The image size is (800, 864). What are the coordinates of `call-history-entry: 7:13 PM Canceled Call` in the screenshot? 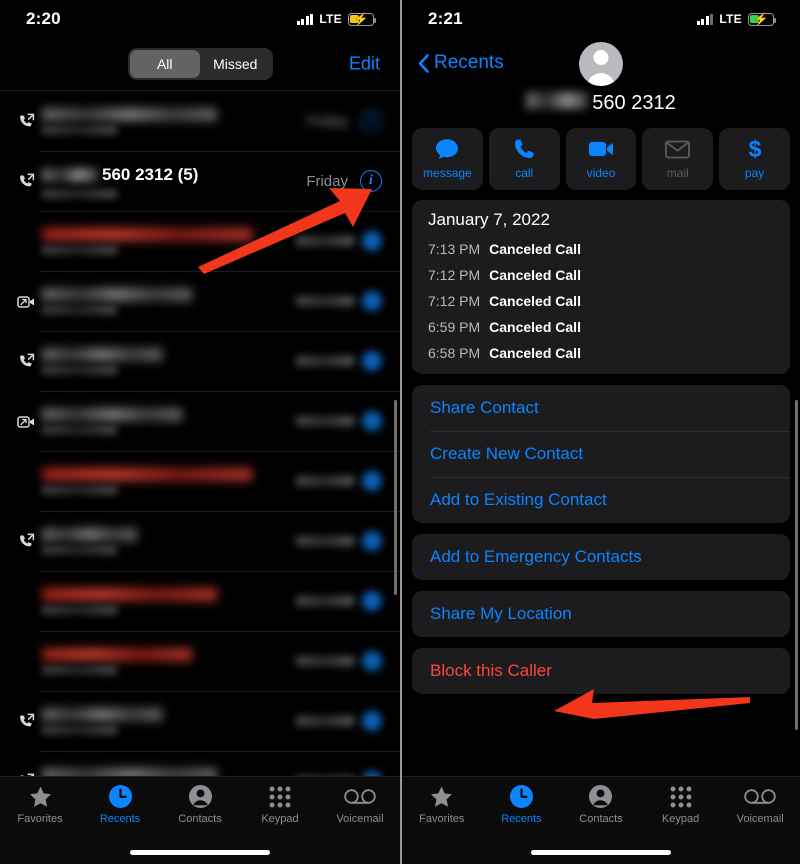 It's located at (601, 249).